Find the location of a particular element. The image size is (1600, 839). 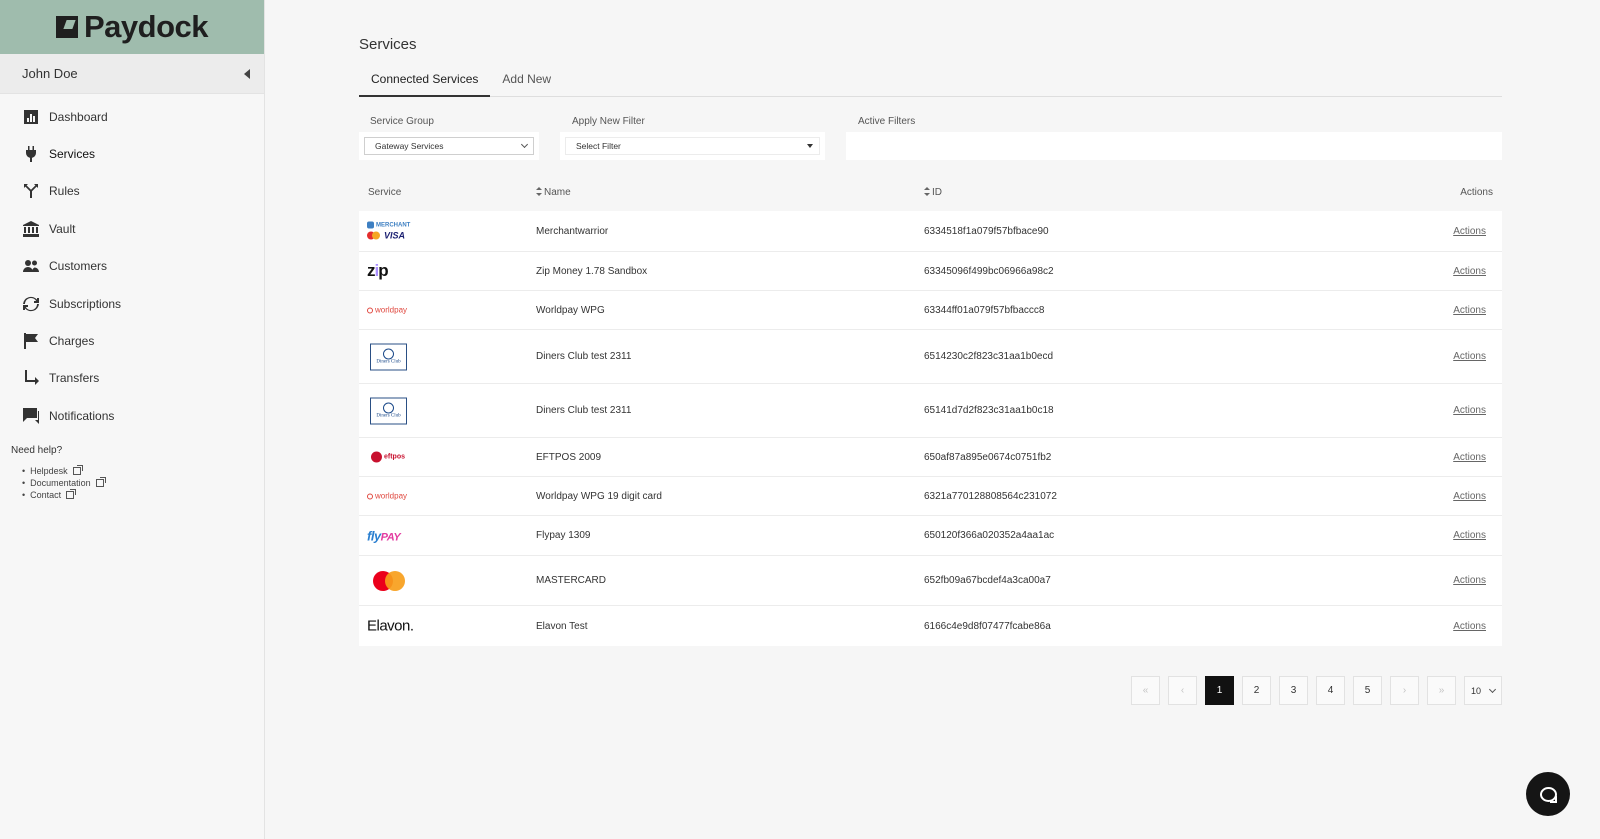

tab-add-new: Add New is located at coordinates (526, 83).